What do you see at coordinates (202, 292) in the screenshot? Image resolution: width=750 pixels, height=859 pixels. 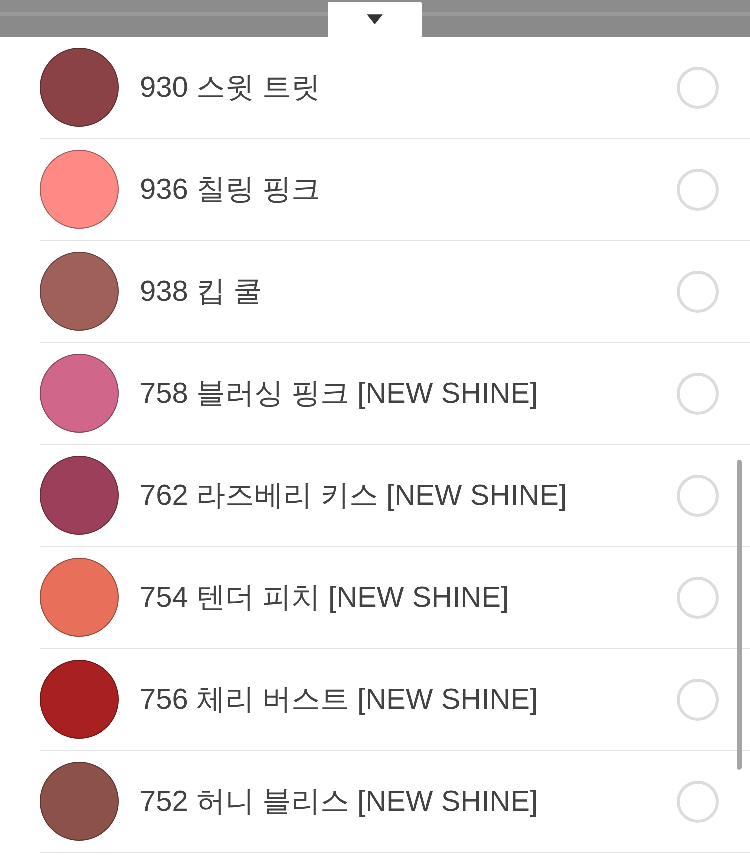 I see `option-label: 938 킵 쿨` at bounding box center [202, 292].